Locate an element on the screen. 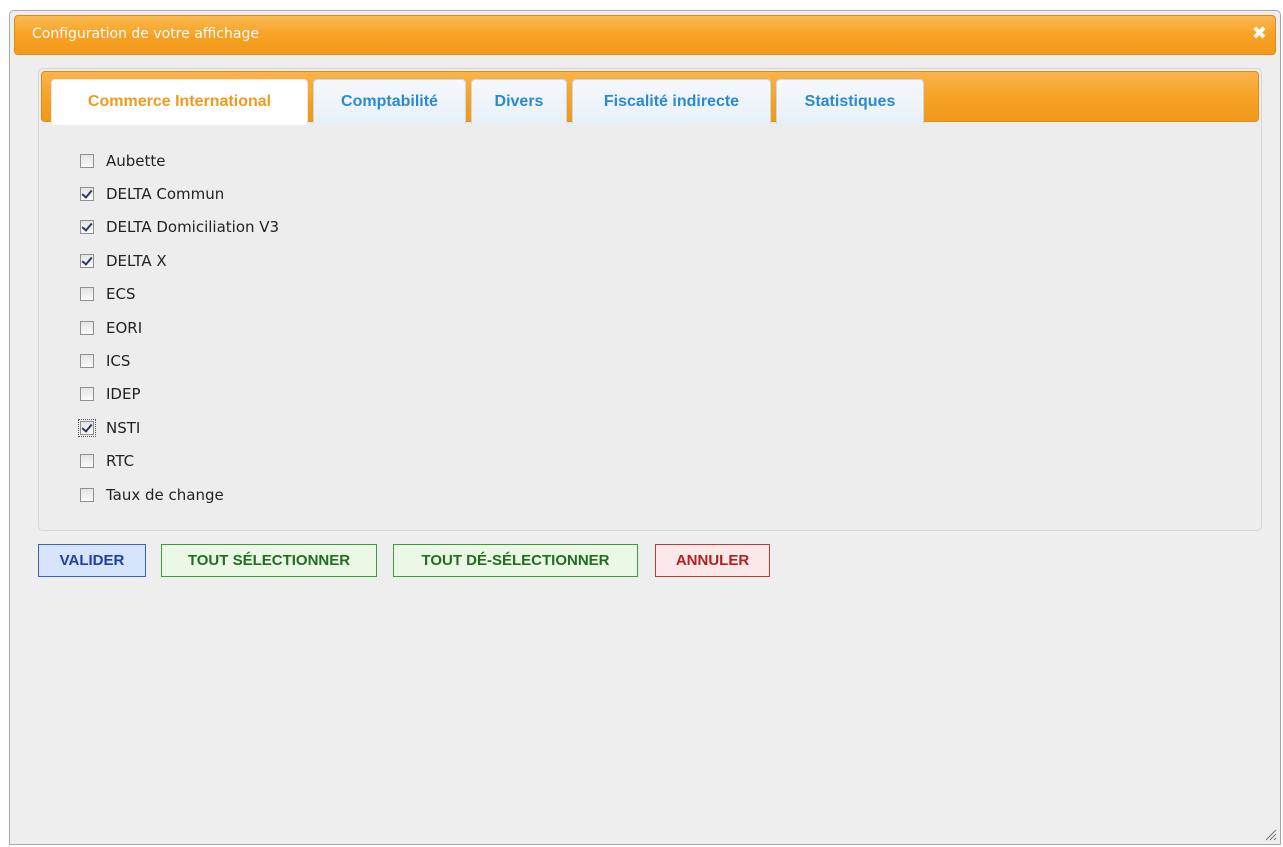  checkbox-label: ECS is located at coordinates (120, 294).